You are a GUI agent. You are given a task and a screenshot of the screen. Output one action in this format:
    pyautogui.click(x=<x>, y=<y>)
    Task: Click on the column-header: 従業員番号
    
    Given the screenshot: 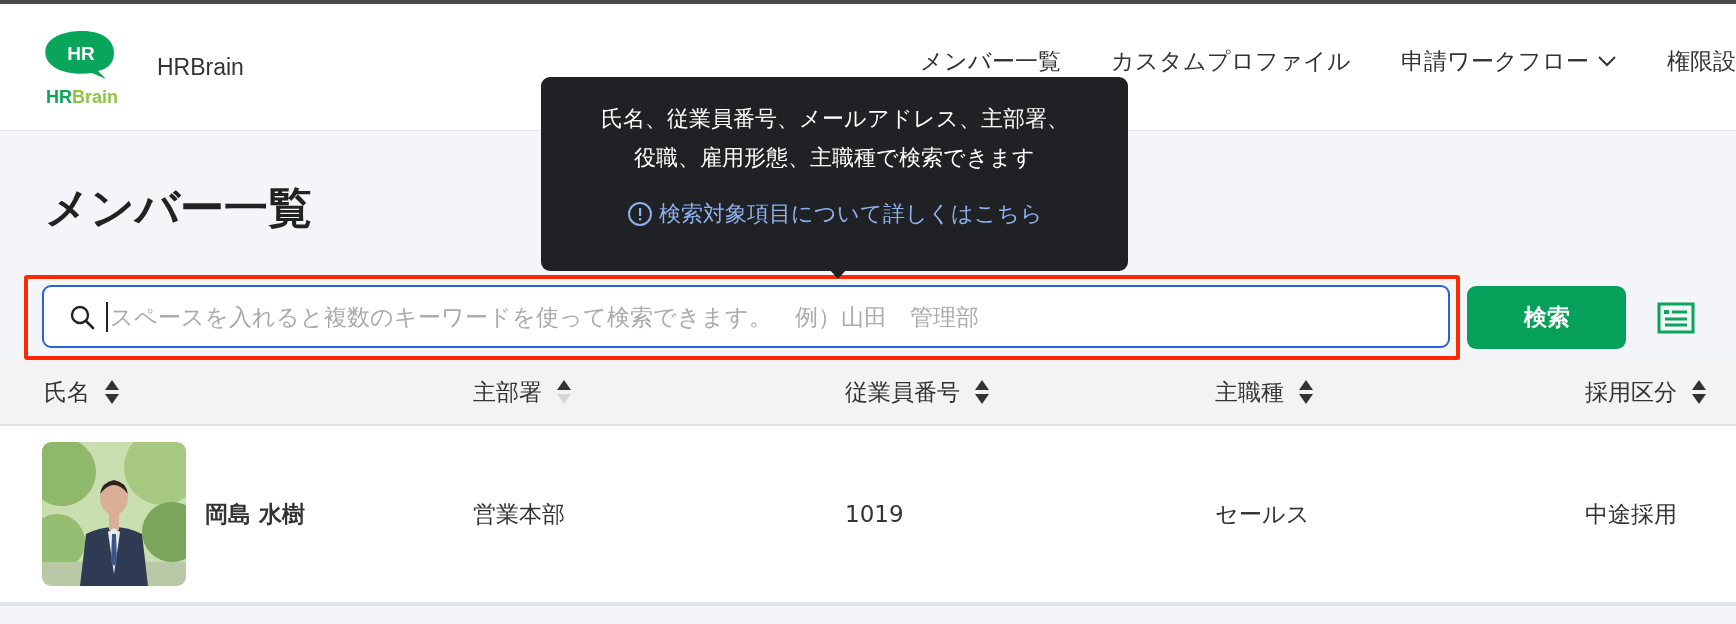 What is the action you would take?
    pyautogui.click(x=902, y=392)
    